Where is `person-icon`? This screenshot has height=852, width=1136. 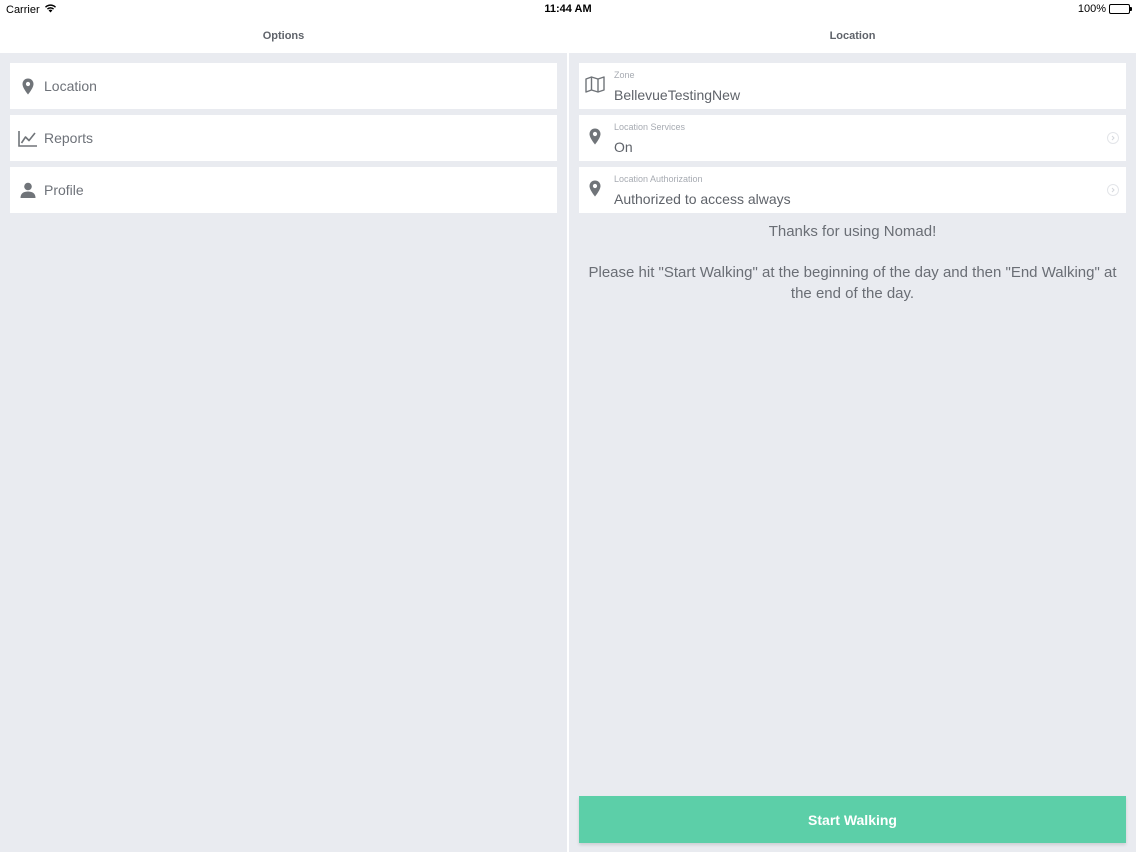
person-icon is located at coordinates (27, 190).